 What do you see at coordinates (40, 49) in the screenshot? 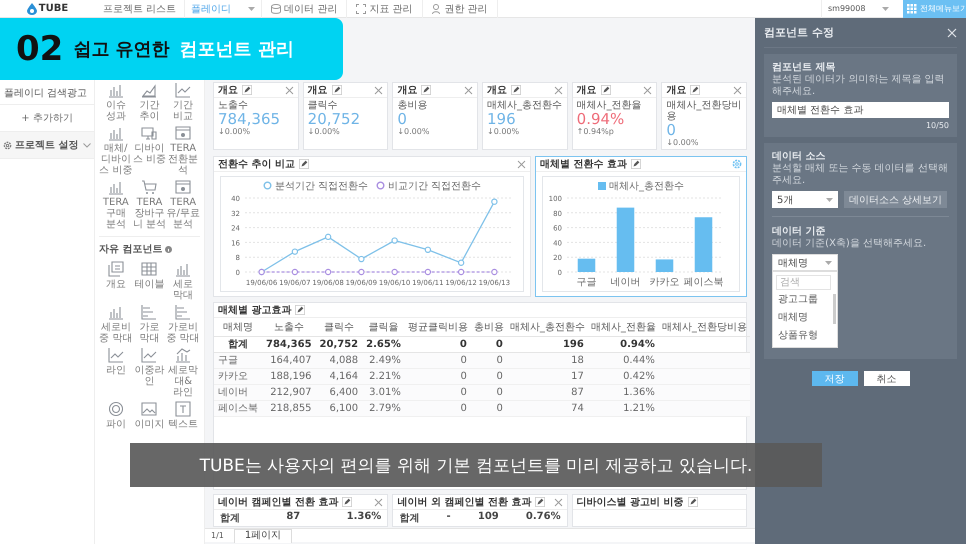
I see `banner-number: 02` at bounding box center [40, 49].